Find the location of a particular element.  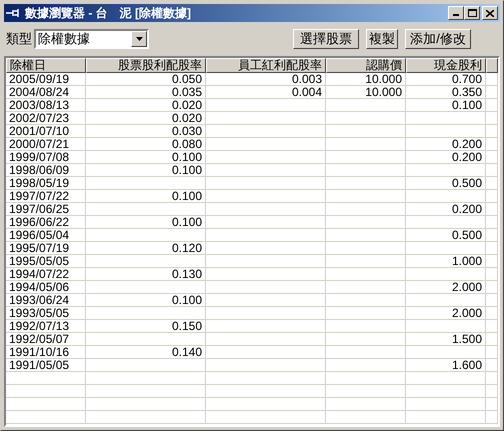

table-cell: 0.700 is located at coordinates (446, 79).